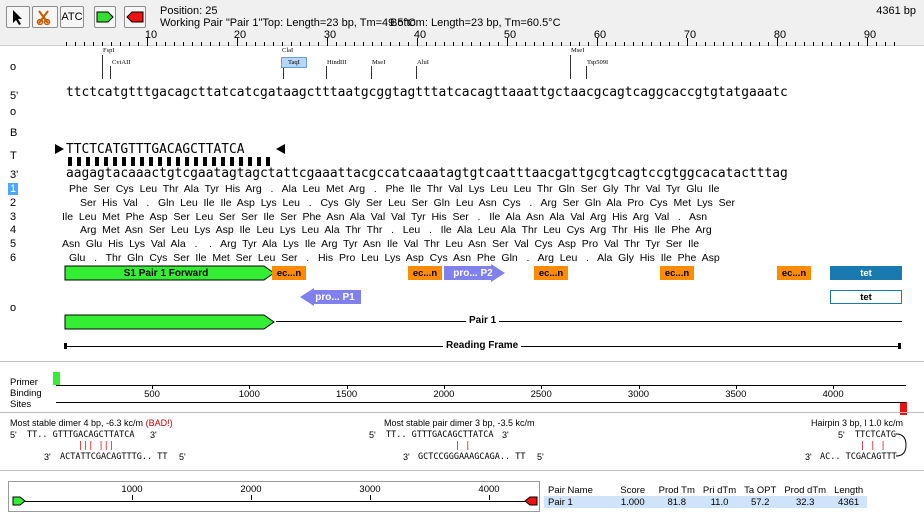  I want to click on scale-label: 4000, so click(833, 394).